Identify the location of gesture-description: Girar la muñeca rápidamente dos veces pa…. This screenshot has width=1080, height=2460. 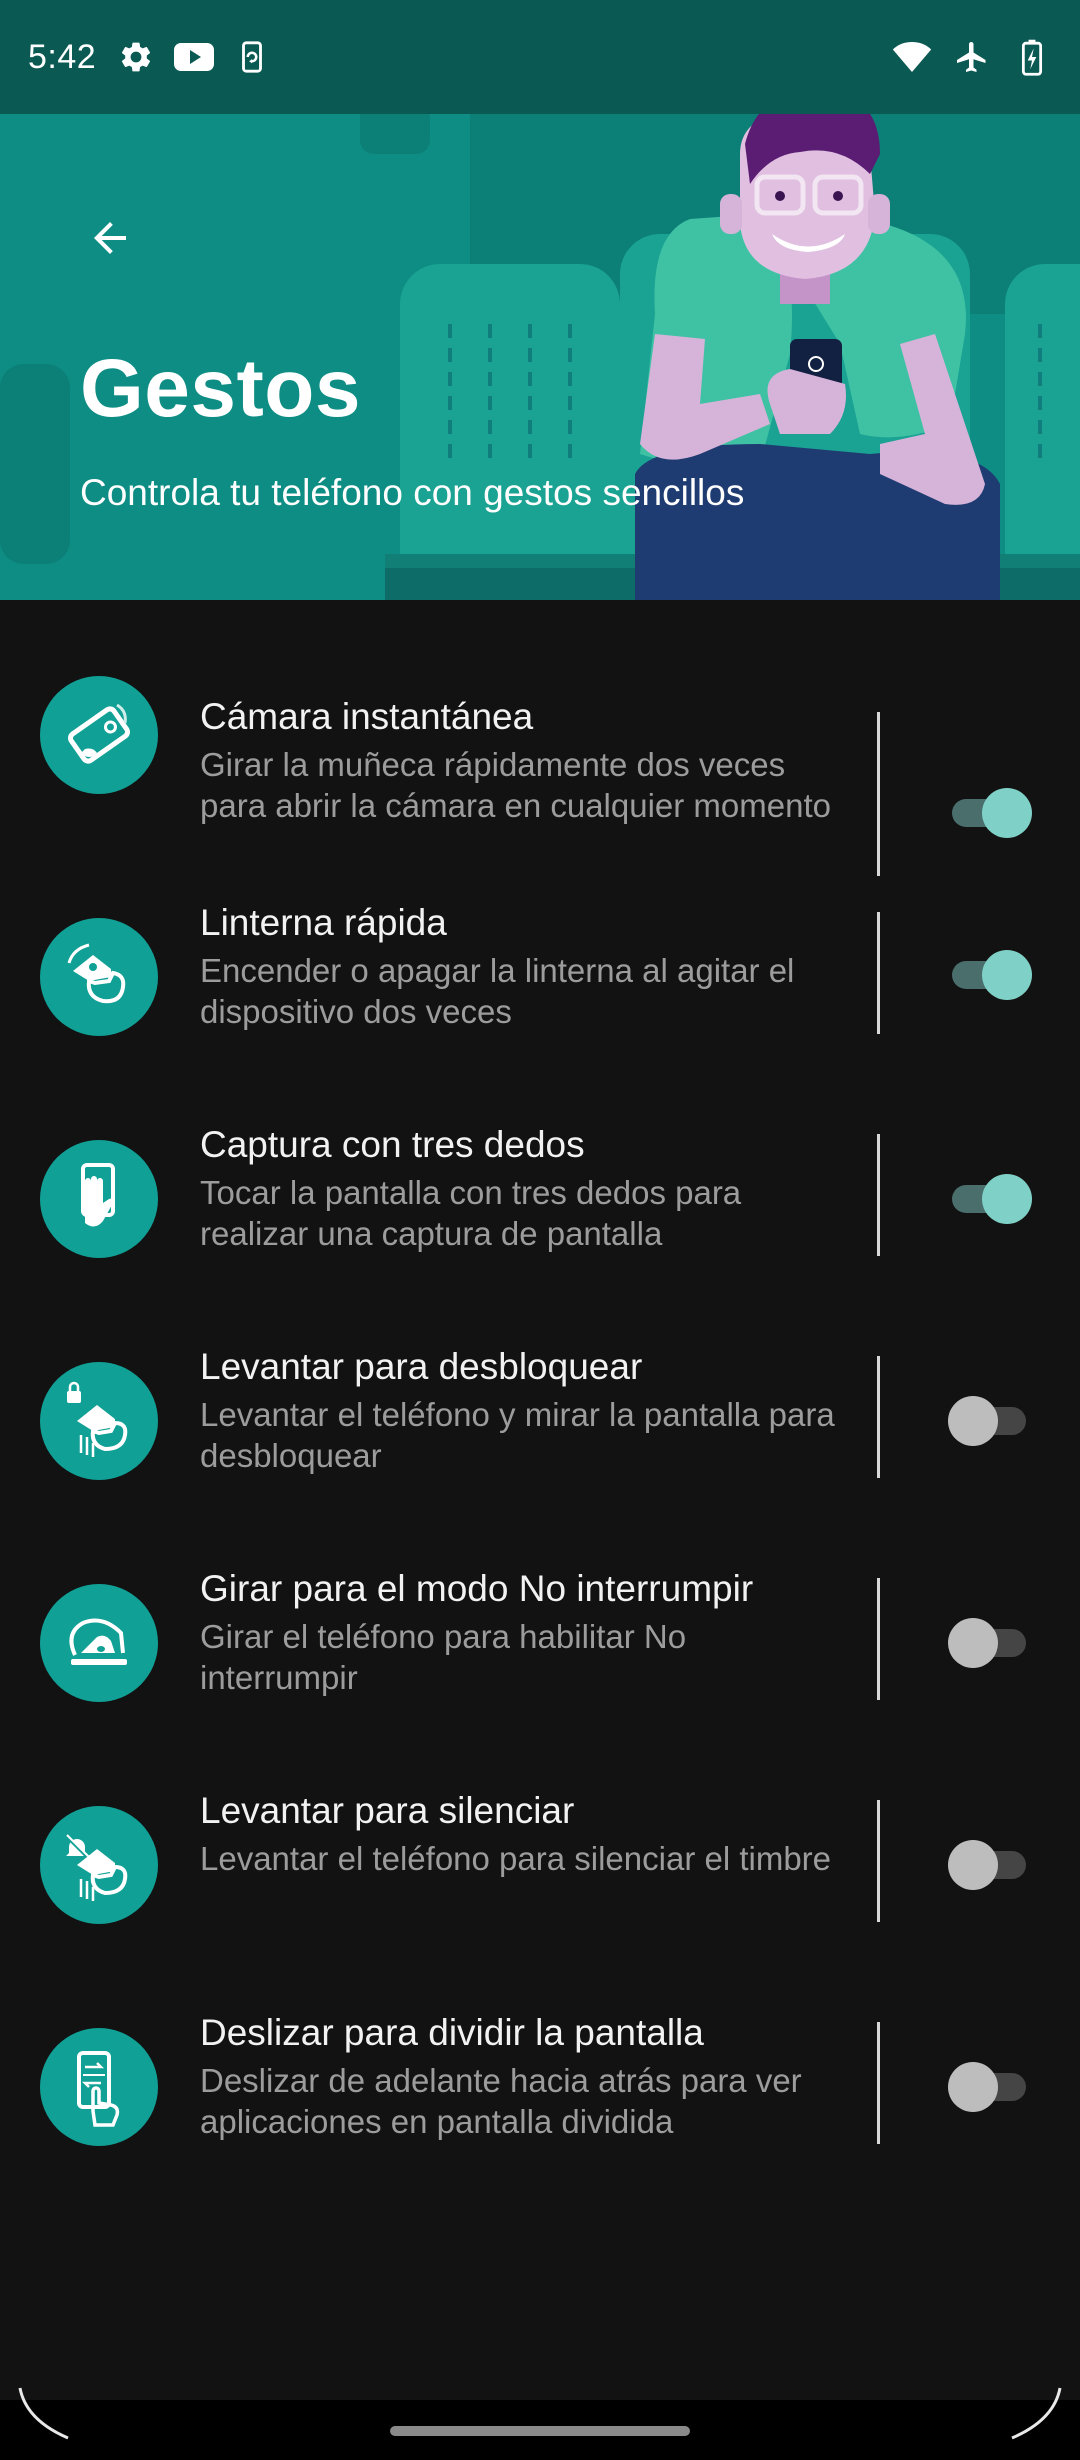
(515, 785).